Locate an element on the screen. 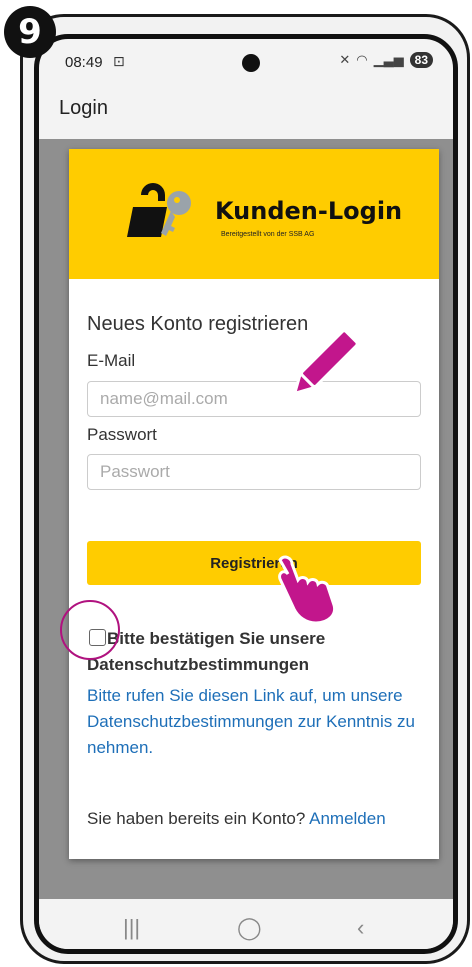  android-nav-bar: ||| ◯ ‹ is located at coordinates (246, 924).